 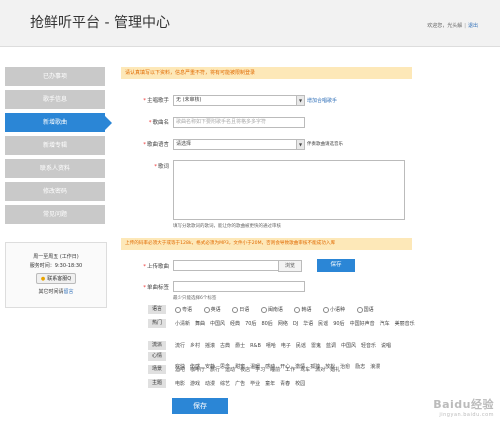 What do you see at coordinates (245, 370) in the screenshot?
I see `tag-option: 夜店` at bounding box center [245, 370].